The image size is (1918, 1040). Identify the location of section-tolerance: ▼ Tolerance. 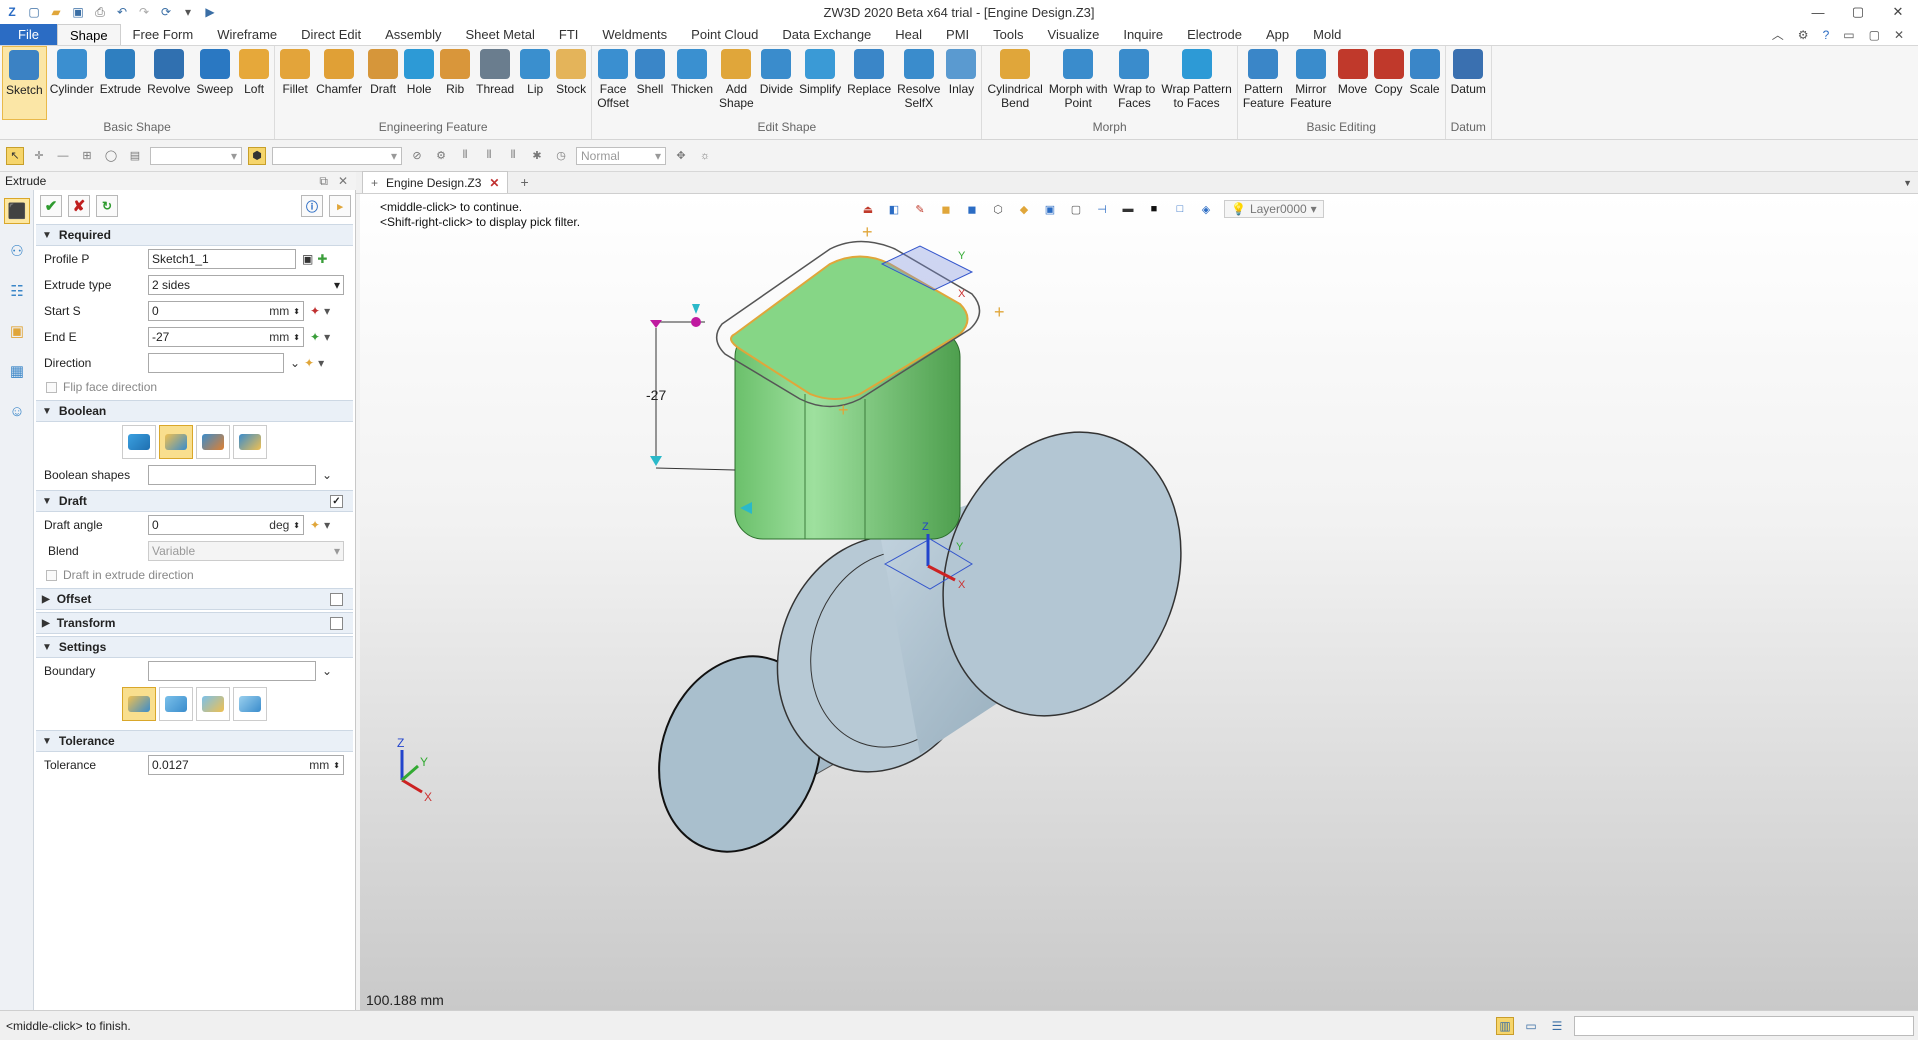
(194, 741).